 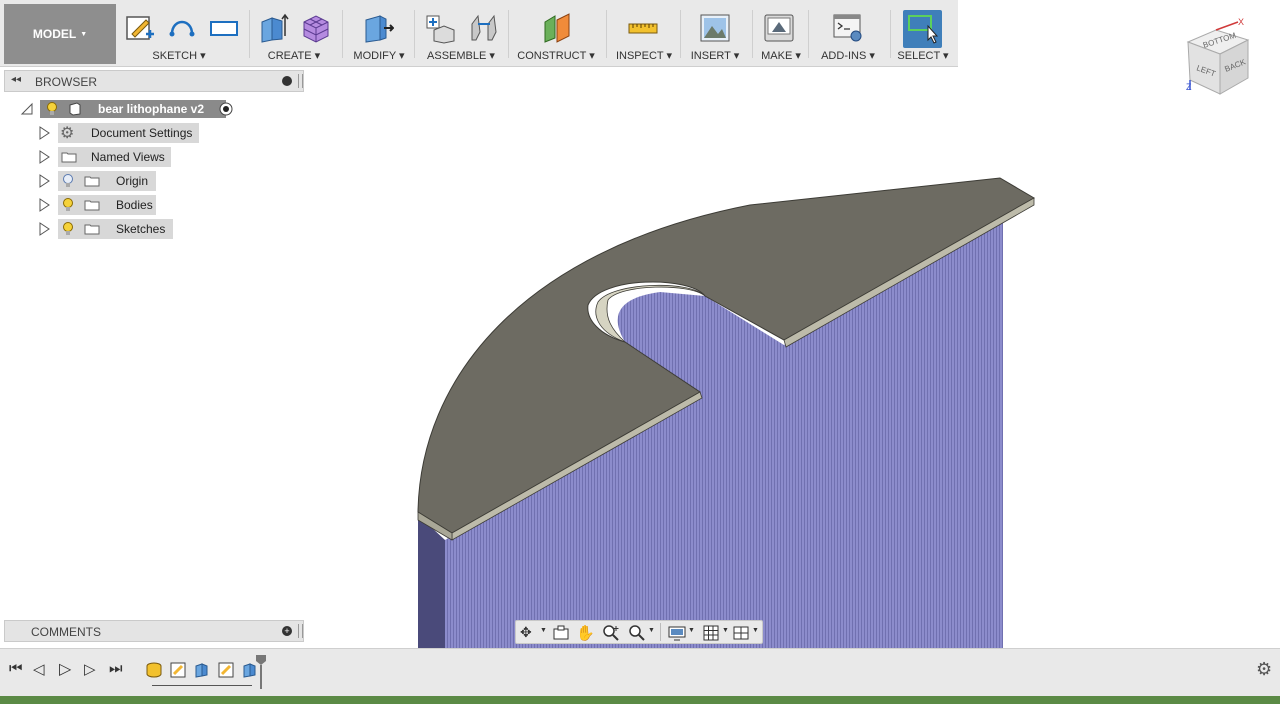 What do you see at coordinates (1218, 56) in the screenshot?
I see `viewcube: BOTTOM LEFT BACK Z X` at bounding box center [1218, 56].